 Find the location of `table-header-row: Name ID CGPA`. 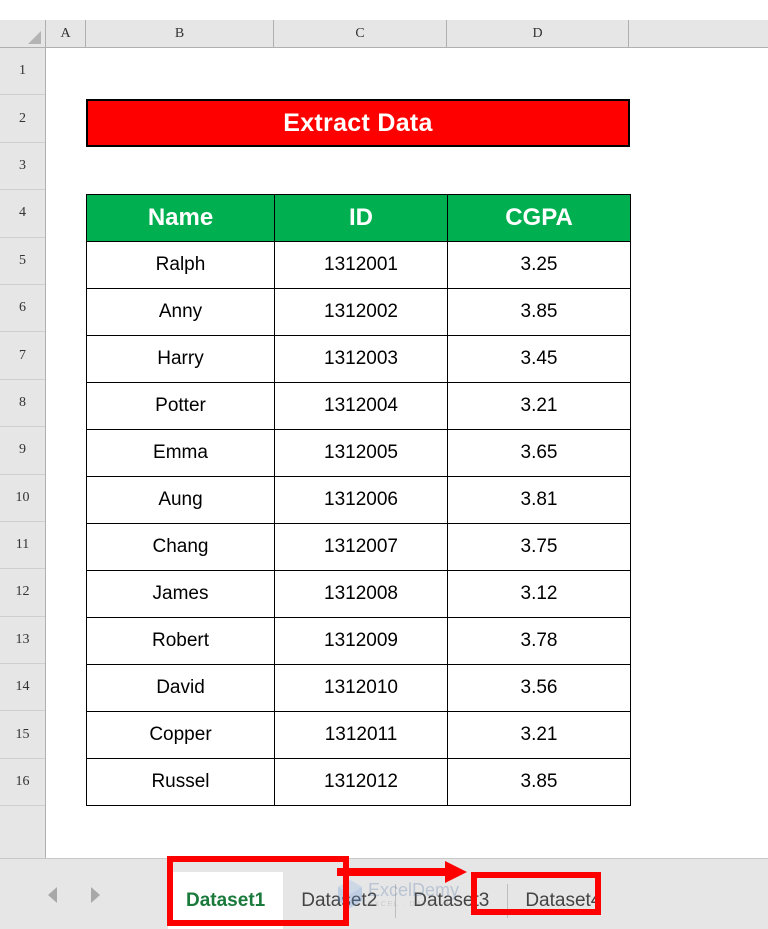

table-header-row: Name ID CGPA is located at coordinates (358, 218).